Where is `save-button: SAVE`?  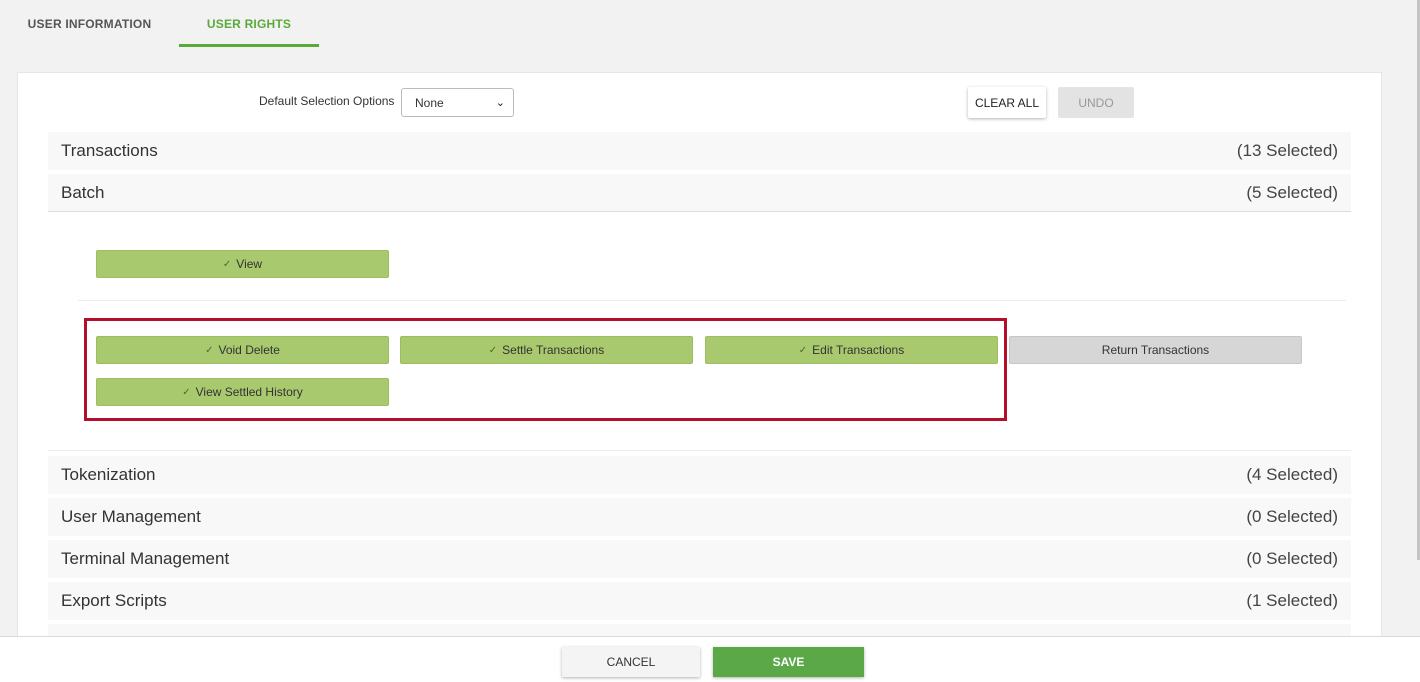
save-button: SAVE is located at coordinates (788, 662).